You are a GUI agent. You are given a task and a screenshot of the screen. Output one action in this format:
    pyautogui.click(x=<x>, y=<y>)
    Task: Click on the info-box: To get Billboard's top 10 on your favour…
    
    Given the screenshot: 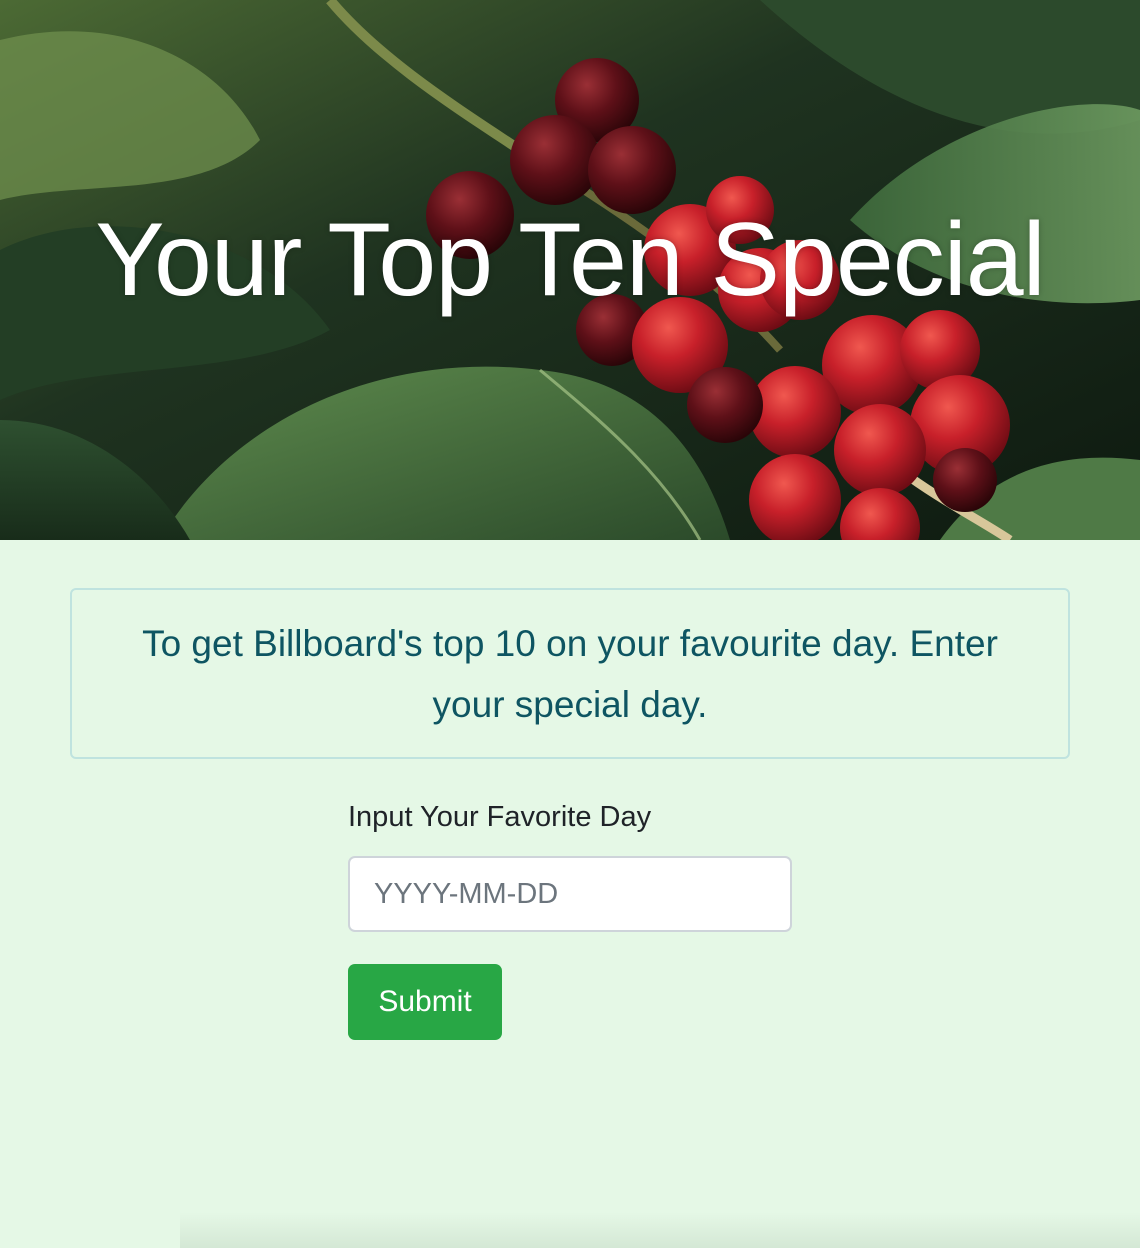 What is the action you would take?
    pyautogui.click(x=570, y=673)
    